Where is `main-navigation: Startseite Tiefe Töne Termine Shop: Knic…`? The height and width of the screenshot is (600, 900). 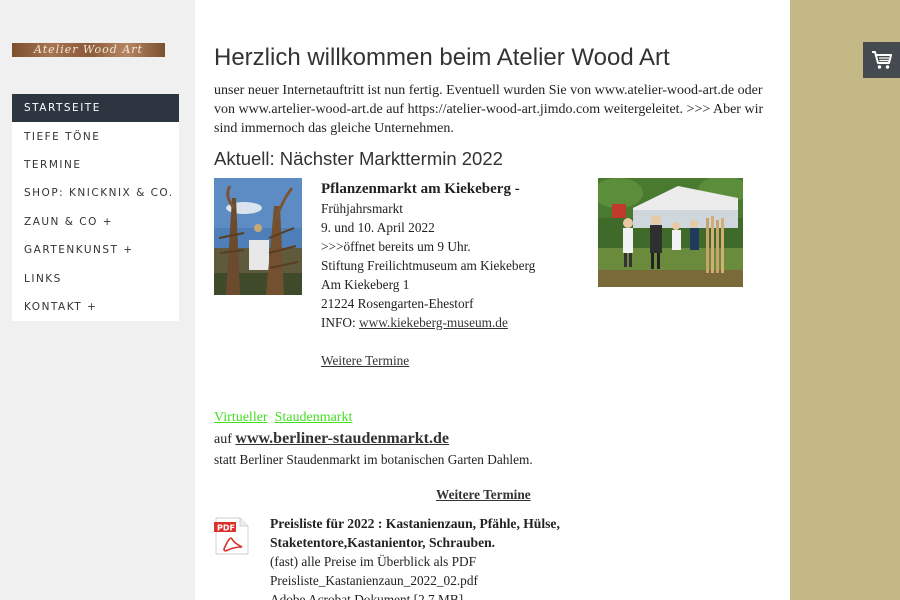 main-navigation: Startseite Tiefe Töne Termine Shop: Knic… is located at coordinates (95, 208).